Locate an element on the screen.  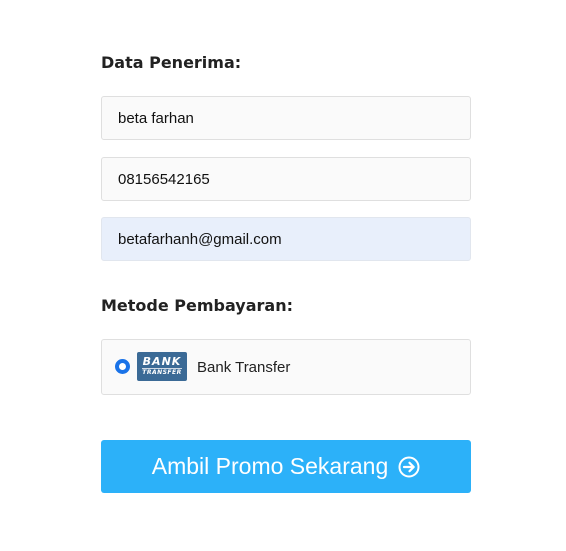
payment-option-label: Bank Transfer is located at coordinates (244, 367).